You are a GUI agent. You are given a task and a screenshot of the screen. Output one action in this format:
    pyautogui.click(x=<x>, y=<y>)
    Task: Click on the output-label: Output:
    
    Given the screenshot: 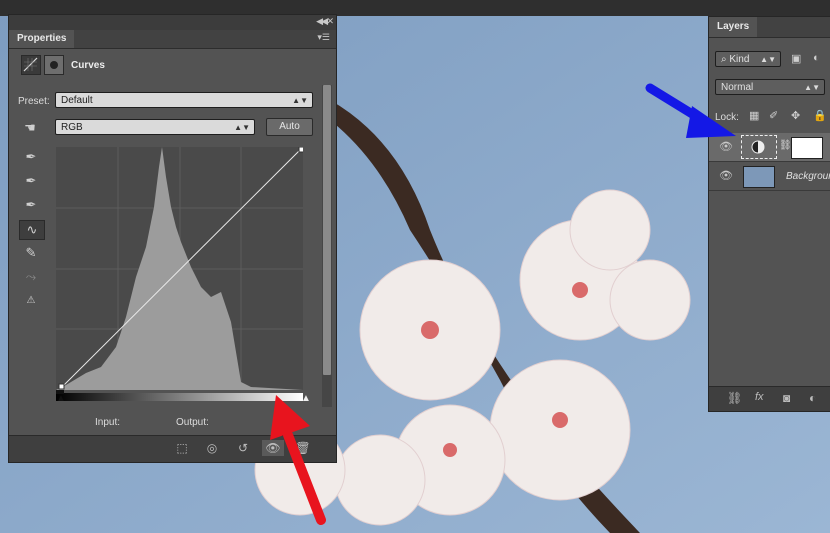 What is the action you would take?
    pyautogui.click(x=192, y=422)
    